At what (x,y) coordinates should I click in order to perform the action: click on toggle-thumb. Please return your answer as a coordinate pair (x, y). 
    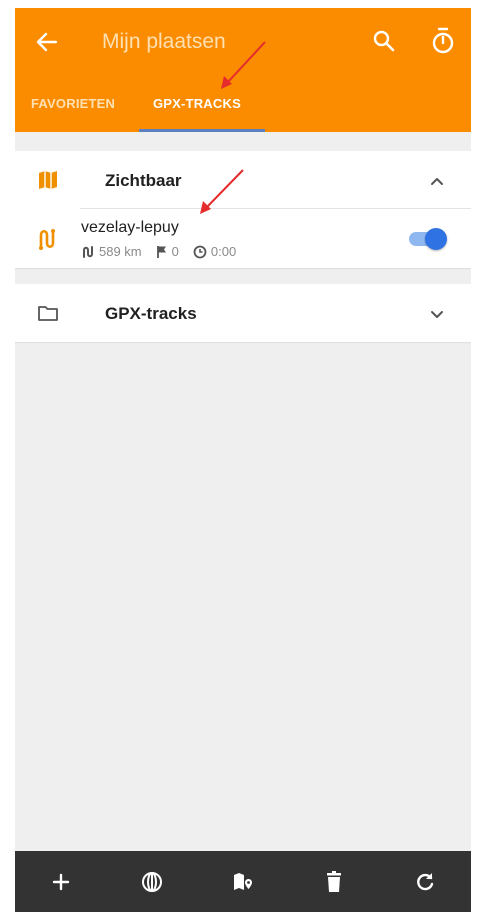
    Looking at the image, I should click on (436, 239).